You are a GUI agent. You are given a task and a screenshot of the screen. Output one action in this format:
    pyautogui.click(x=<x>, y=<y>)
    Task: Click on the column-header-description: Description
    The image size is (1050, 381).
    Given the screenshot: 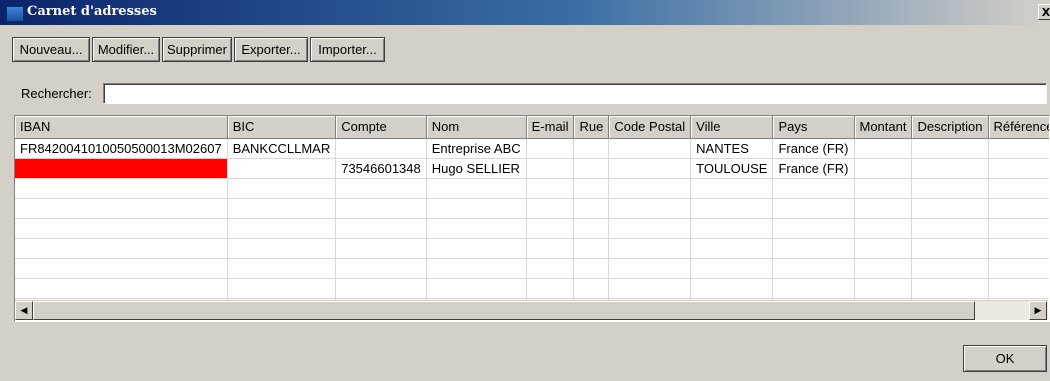 What is the action you would take?
    pyautogui.click(x=950, y=127)
    